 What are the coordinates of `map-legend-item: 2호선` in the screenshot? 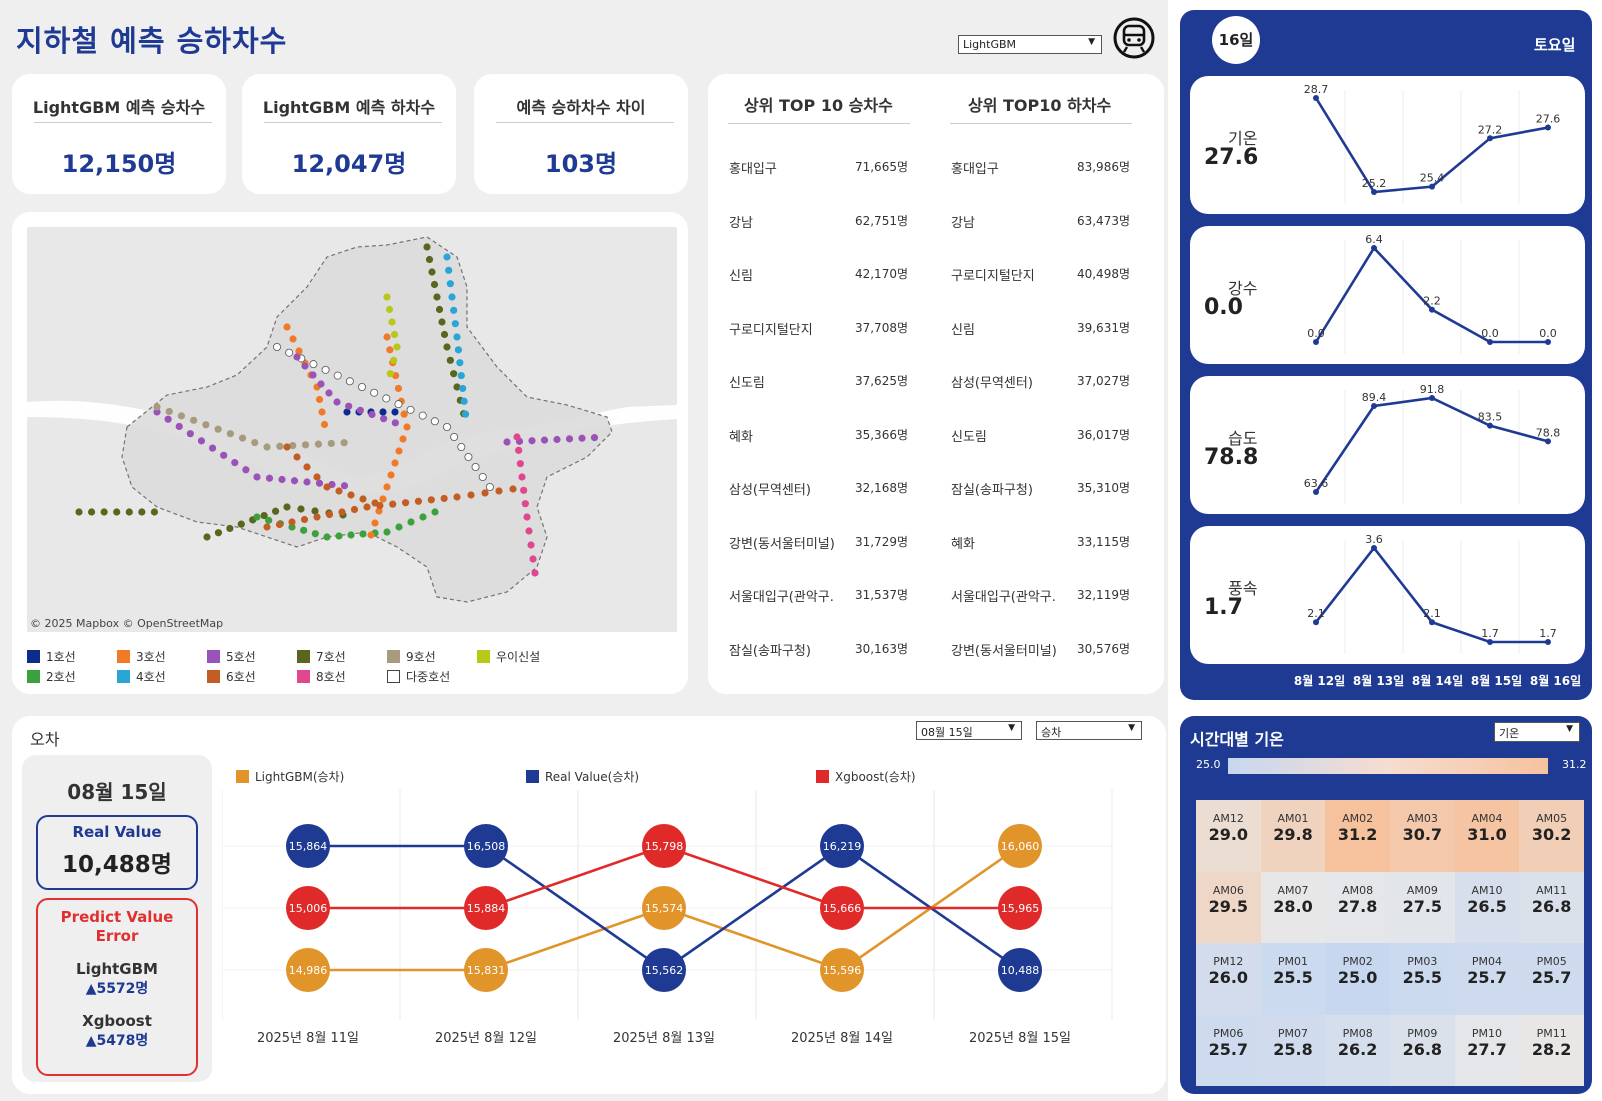 It's located at (51, 676).